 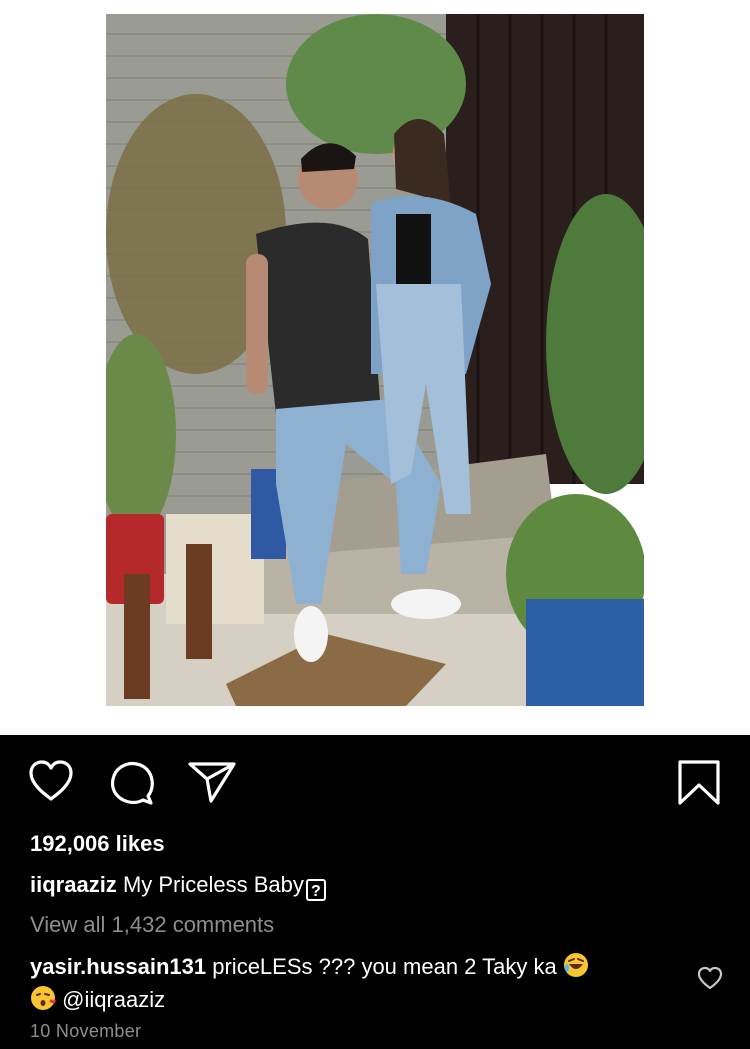 I want to click on comment-text: priceLESs ??? you mean 2 Taky ka, so click(x=384, y=966).